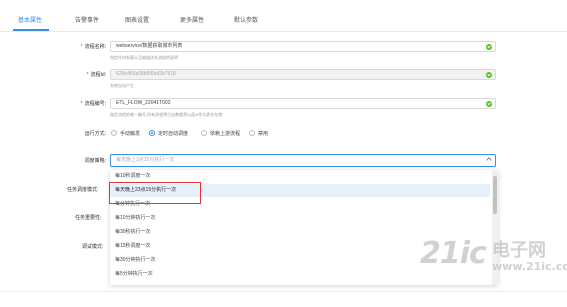  Describe the element at coordinates (130, 133) in the screenshot. I see `radio-label: 手动触发` at that location.